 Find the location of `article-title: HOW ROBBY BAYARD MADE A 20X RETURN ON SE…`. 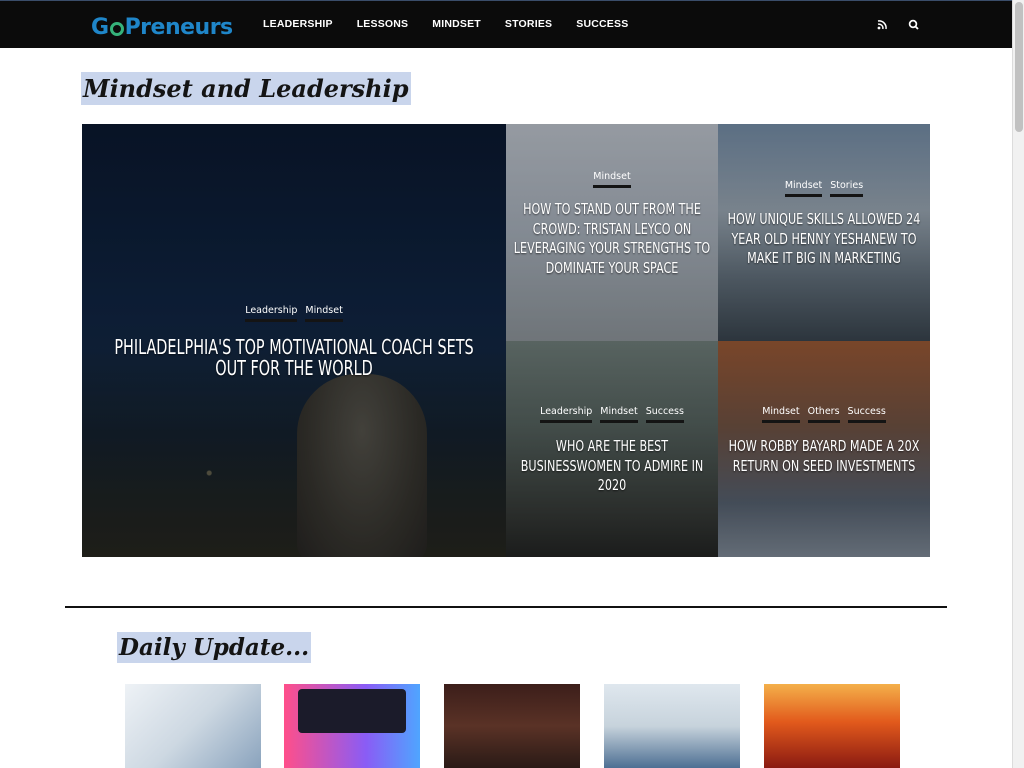

article-title: HOW ROBBY BAYARD MADE A 20X RETURN ON SE… is located at coordinates (824, 456).